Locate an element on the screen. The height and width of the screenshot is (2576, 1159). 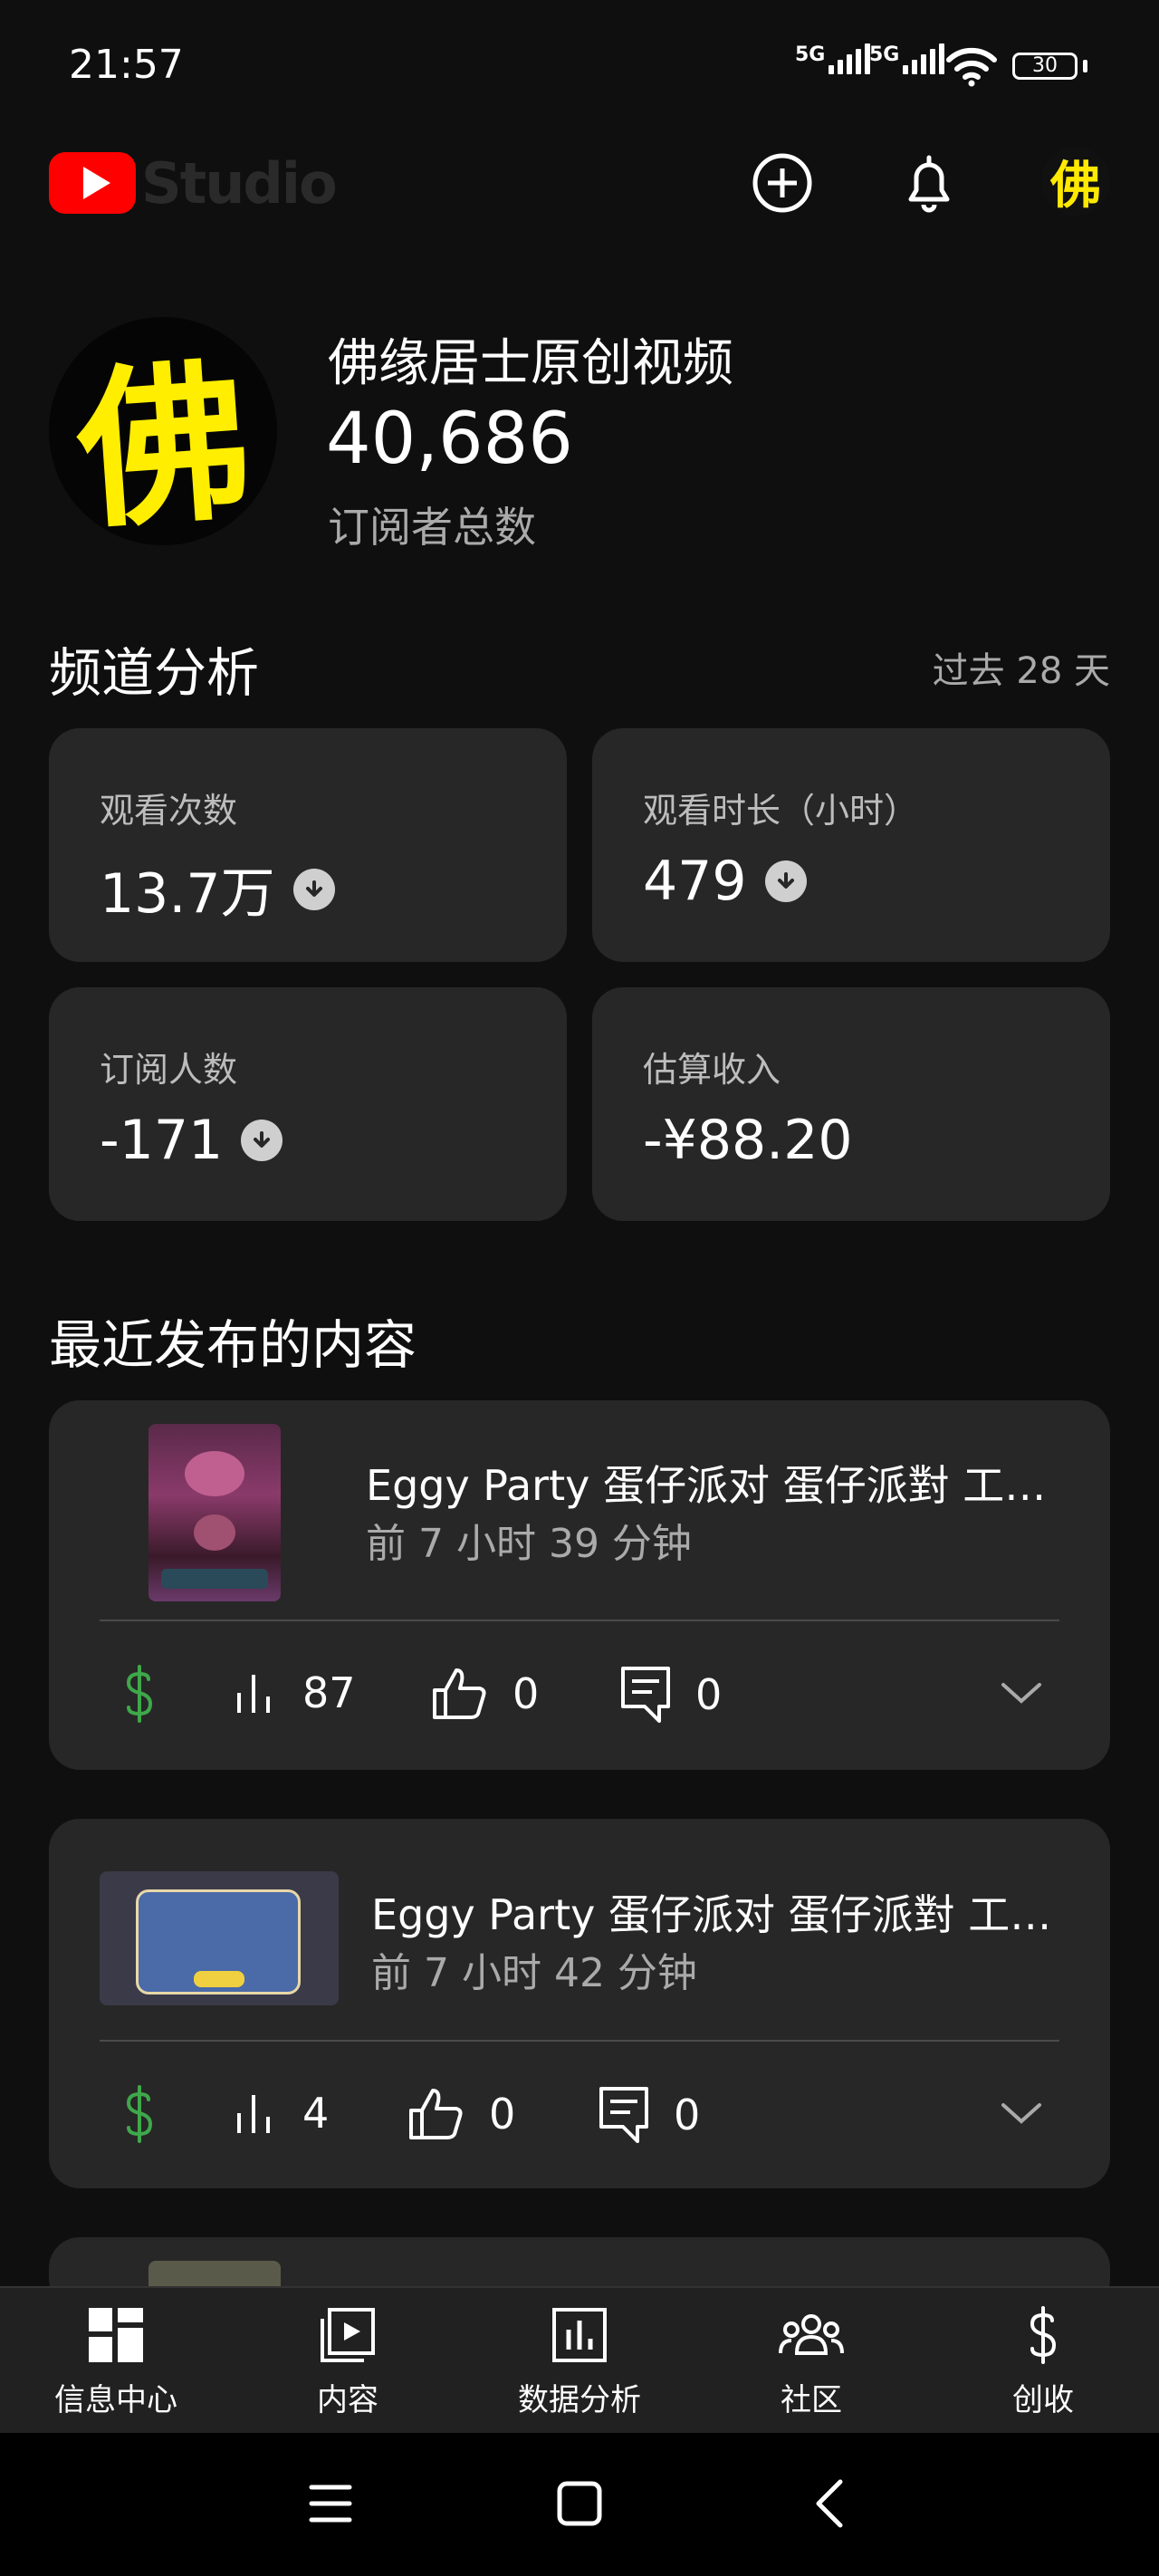
metric-label: 估算收入 is located at coordinates (712, 1070).